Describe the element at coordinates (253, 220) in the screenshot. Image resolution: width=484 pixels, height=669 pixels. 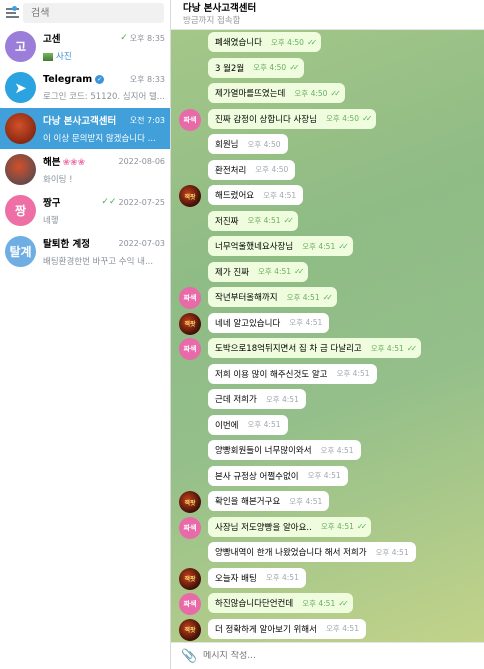
I see `outgoing-message: 저진짜 오후 4:51 ✓✓` at that location.